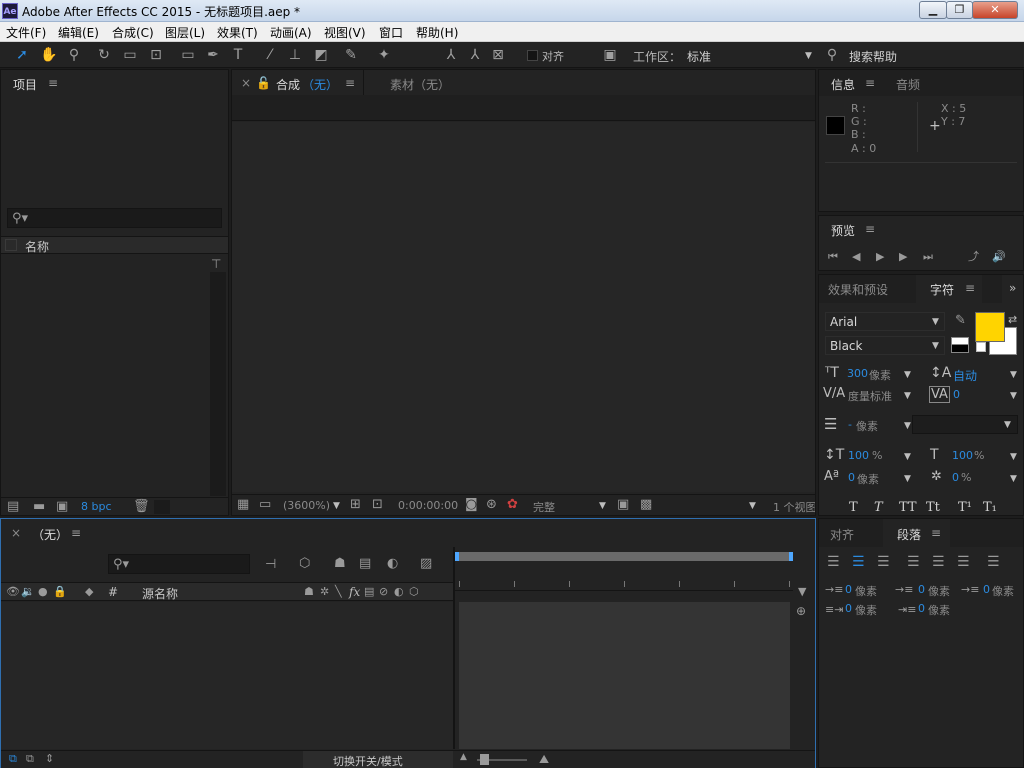 The image size is (1024, 768). I want to click on collapse-icon: ✲, so click(324, 591).